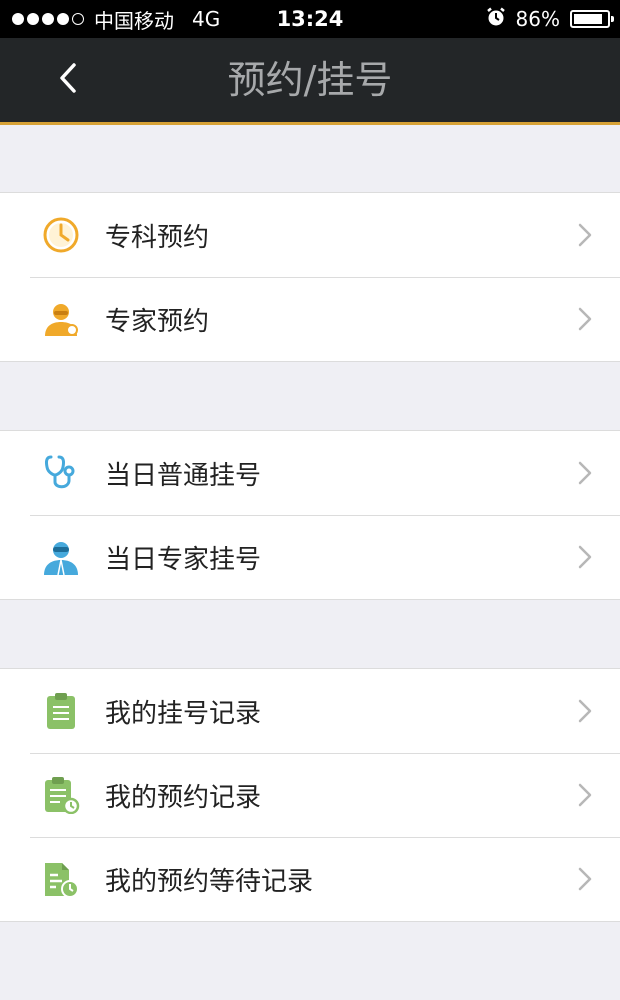 Image resolution: width=620 pixels, height=1000 pixels. Describe the element at coordinates (310, 19) in the screenshot. I see `status-bar: 中国移动 4G 13:24 86%` at that location.